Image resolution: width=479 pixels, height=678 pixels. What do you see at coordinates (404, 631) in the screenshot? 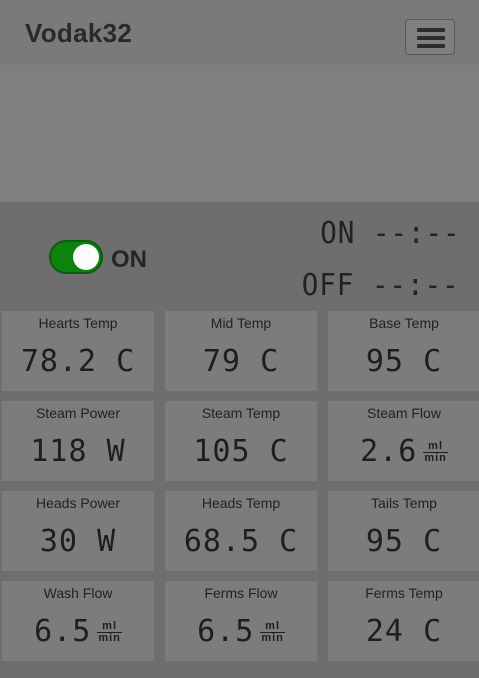
I see `sensor-value: 24 C` at bounding box center [404, 631].